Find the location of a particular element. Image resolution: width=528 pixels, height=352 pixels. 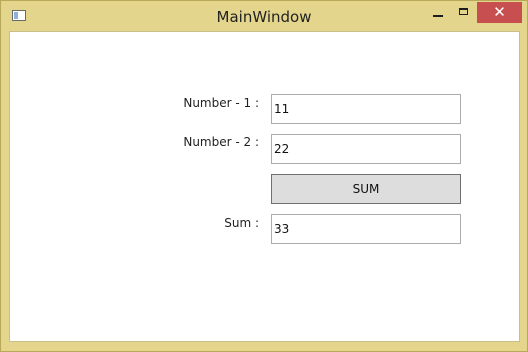

maximize-button is located at coordinates (464, 12).